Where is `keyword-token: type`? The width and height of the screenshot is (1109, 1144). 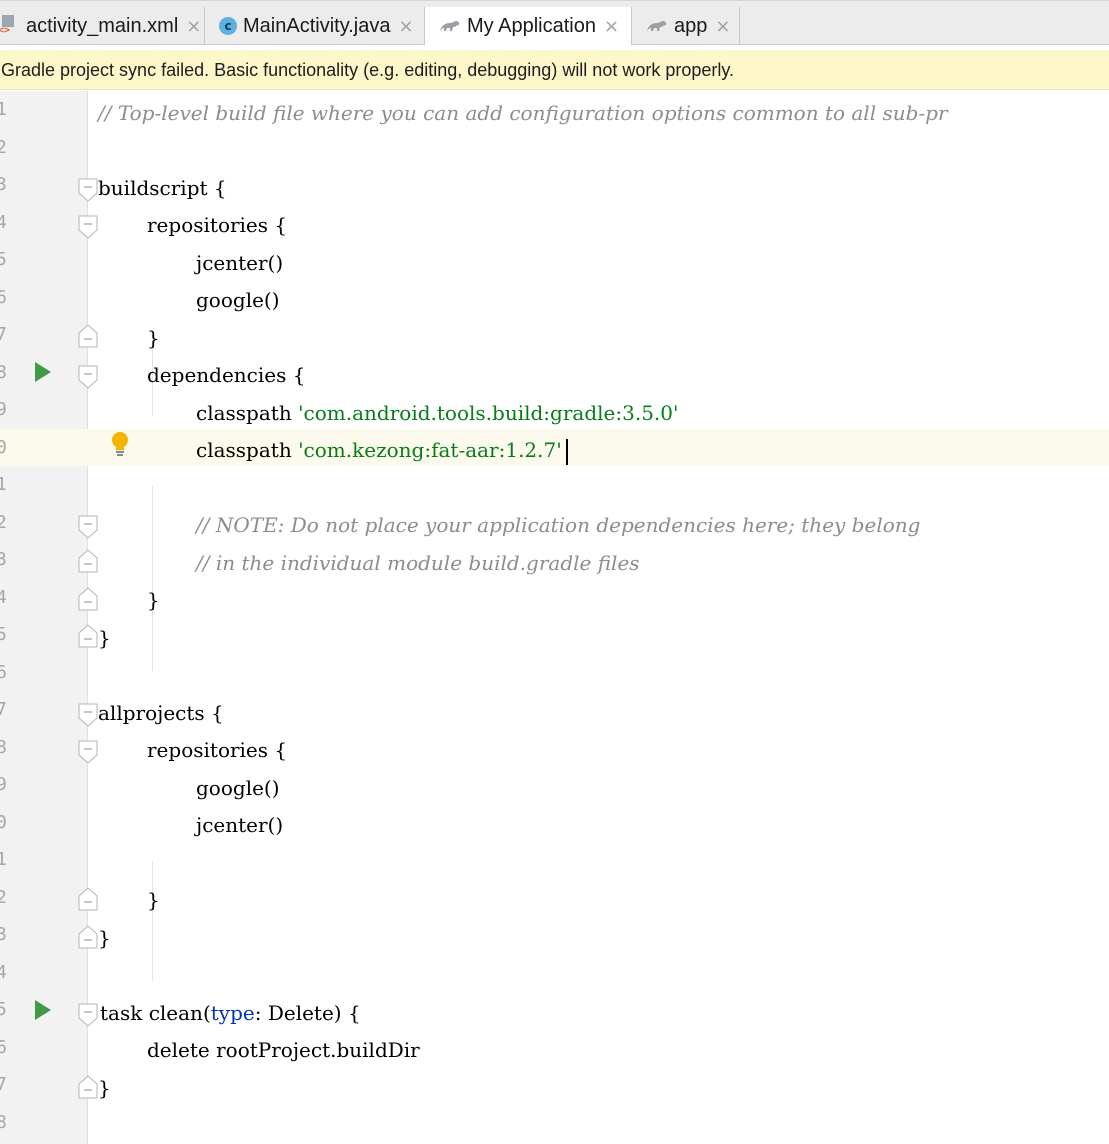
keyword-token: type is located at coordinates (232, 1013).